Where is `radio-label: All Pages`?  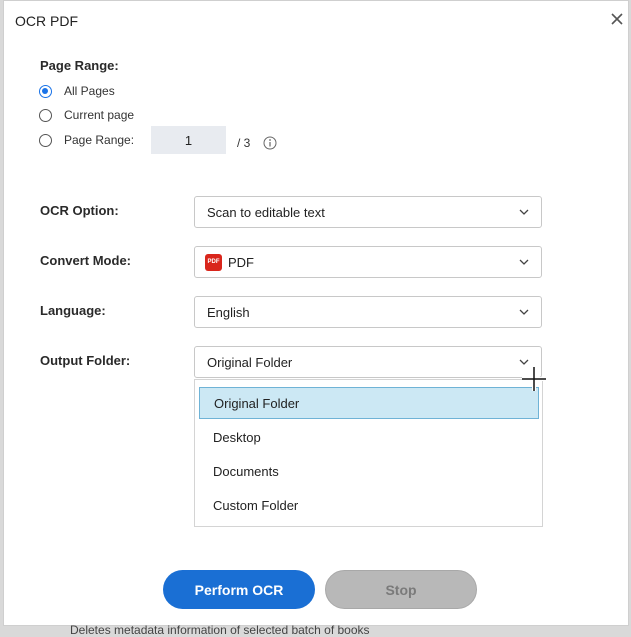 radio-label: All Pages is located at coordinates (89, 91).